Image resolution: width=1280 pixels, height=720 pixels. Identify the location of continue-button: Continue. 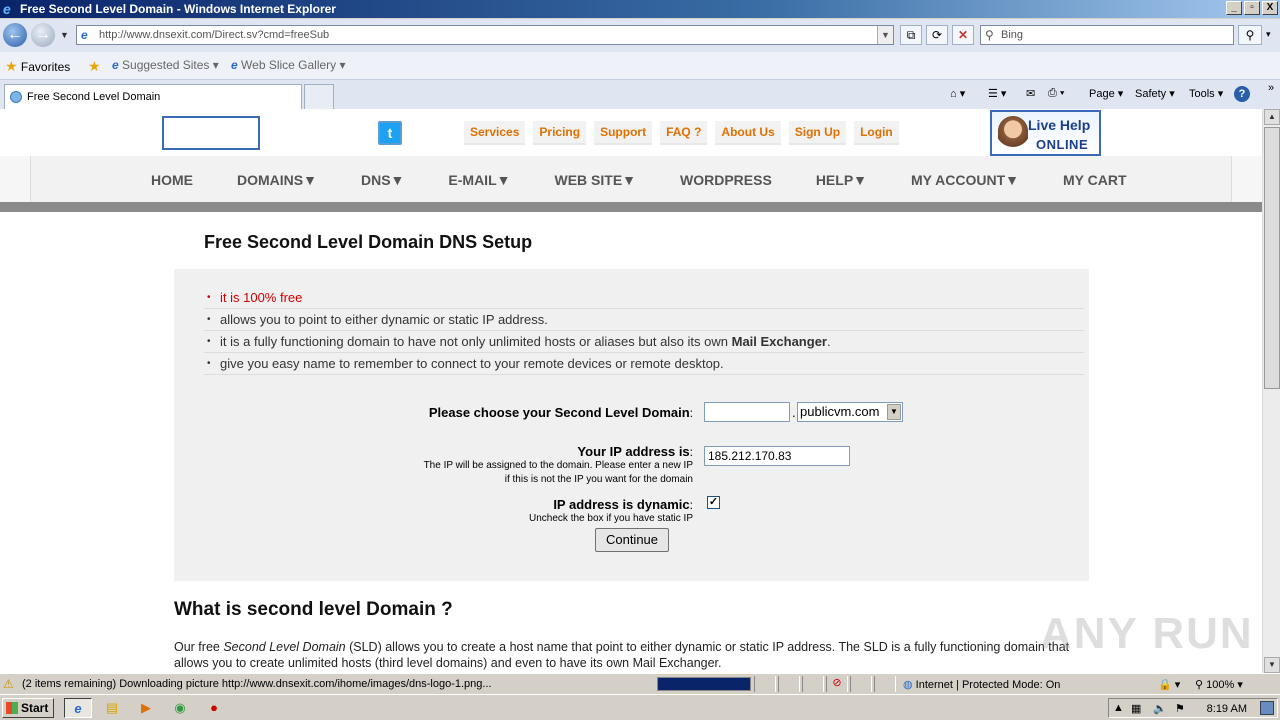
(632, 540).